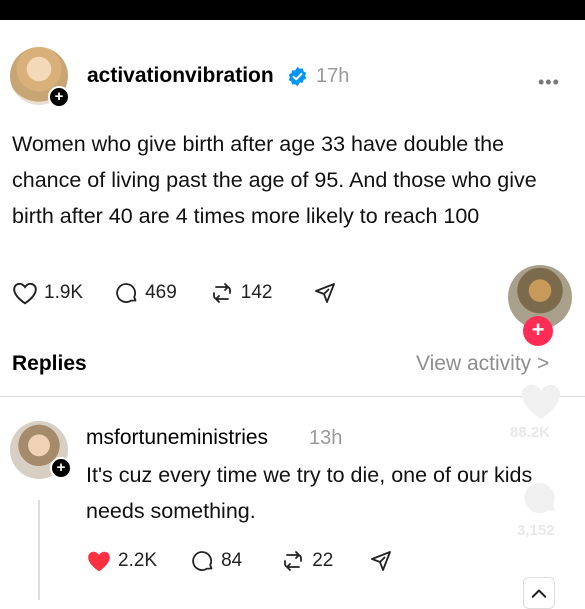 The image size is (585, 609). I want to click on reply-username: msfortuneministries, so click(177, 438).